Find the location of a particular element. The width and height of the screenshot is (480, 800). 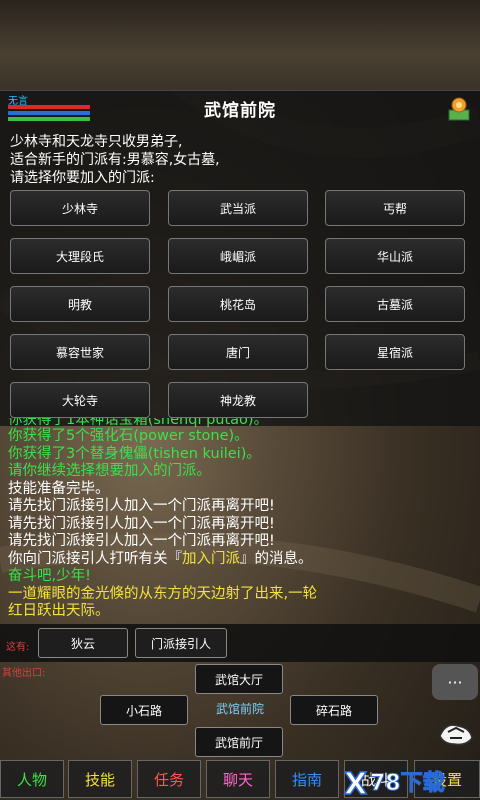

sect-button-tangmen: 唐门 is located at coordinates (238, 352).